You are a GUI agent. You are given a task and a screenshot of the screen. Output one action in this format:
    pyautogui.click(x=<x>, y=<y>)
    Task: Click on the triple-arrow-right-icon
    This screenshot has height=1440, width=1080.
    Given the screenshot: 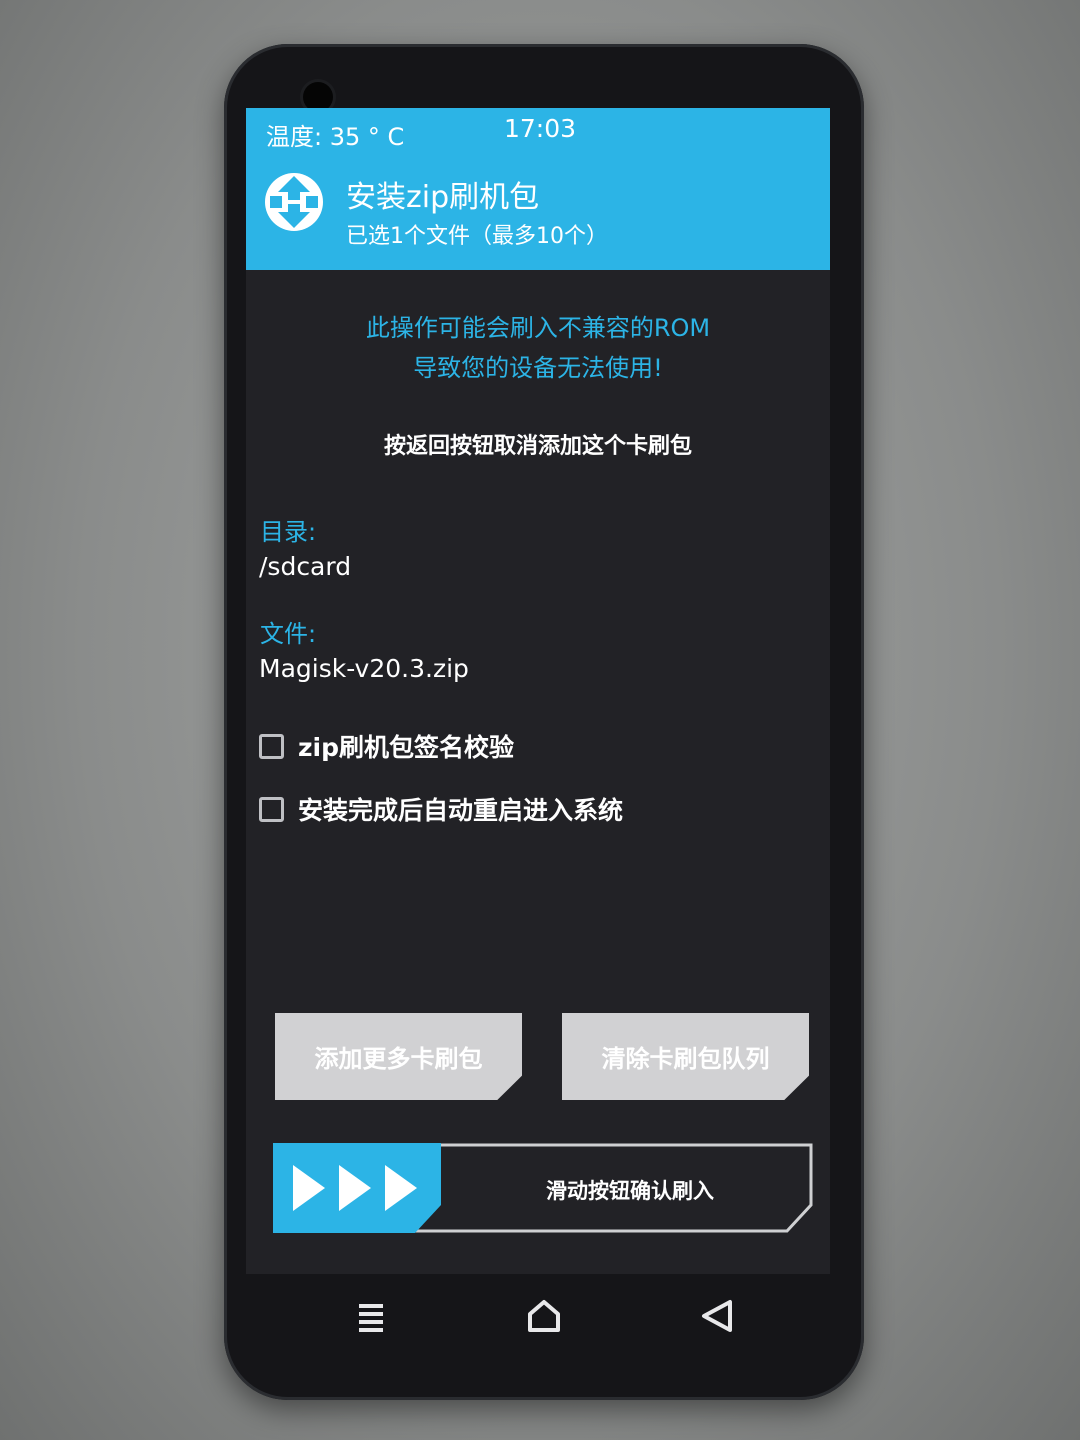 What is the action you would take?
    pyautogui.click(x=358, y=1188)
    